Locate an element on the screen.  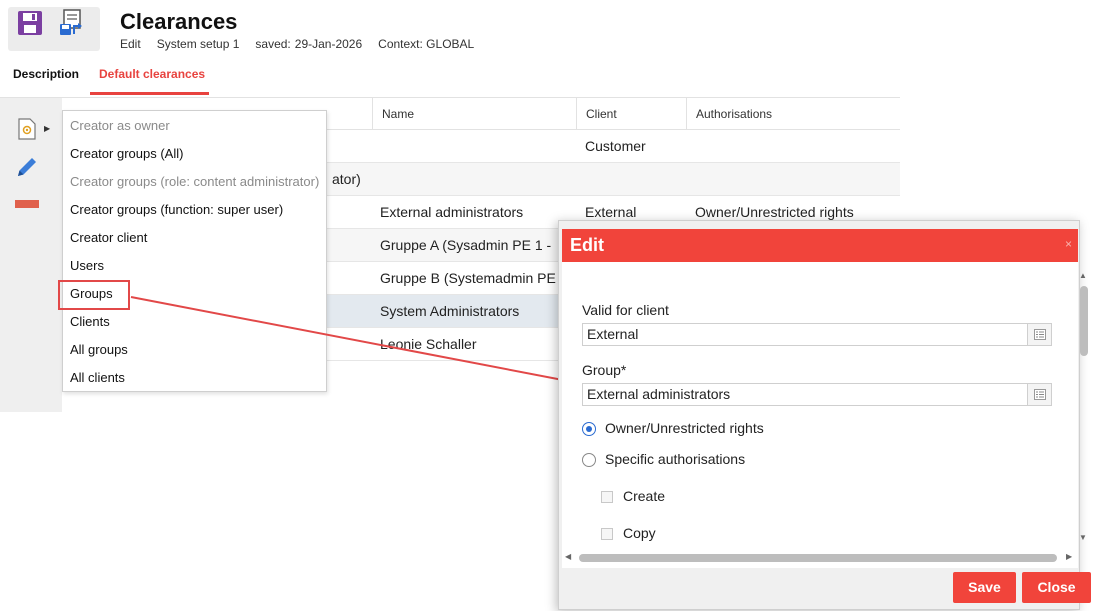
system-text: System setup 1 is located at coordinates (198, 44).